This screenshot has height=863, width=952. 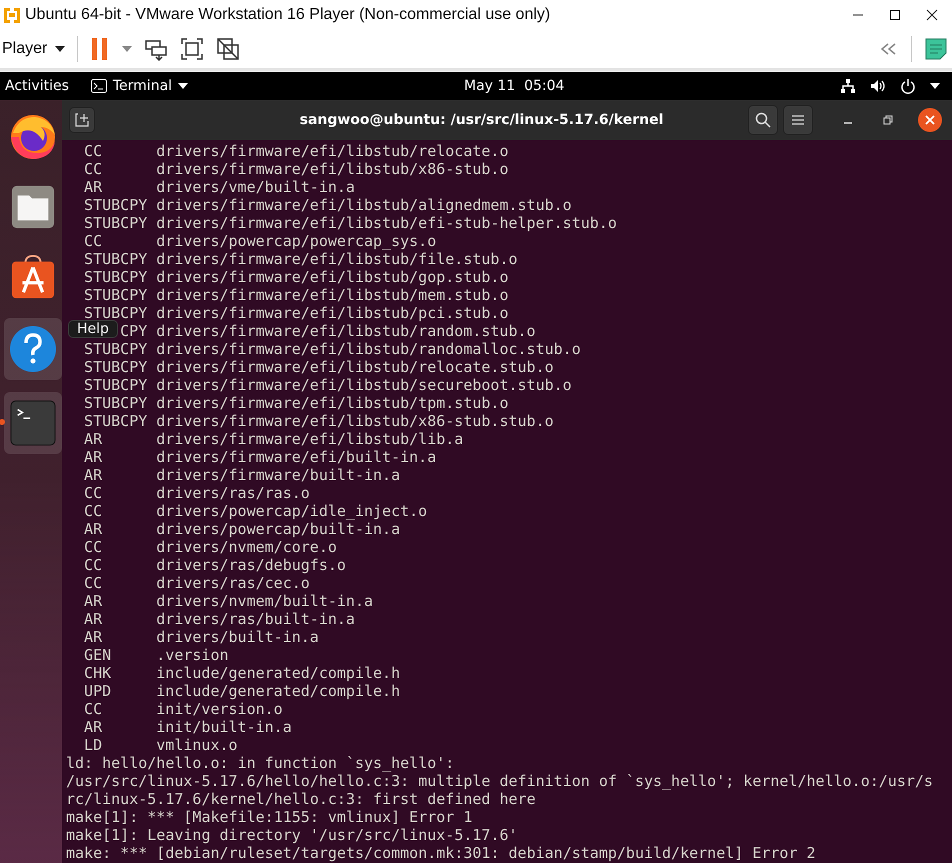 I want to click on build-output-path: drivers/powercap/powercap_sys.o, so click(x=296, y=241).